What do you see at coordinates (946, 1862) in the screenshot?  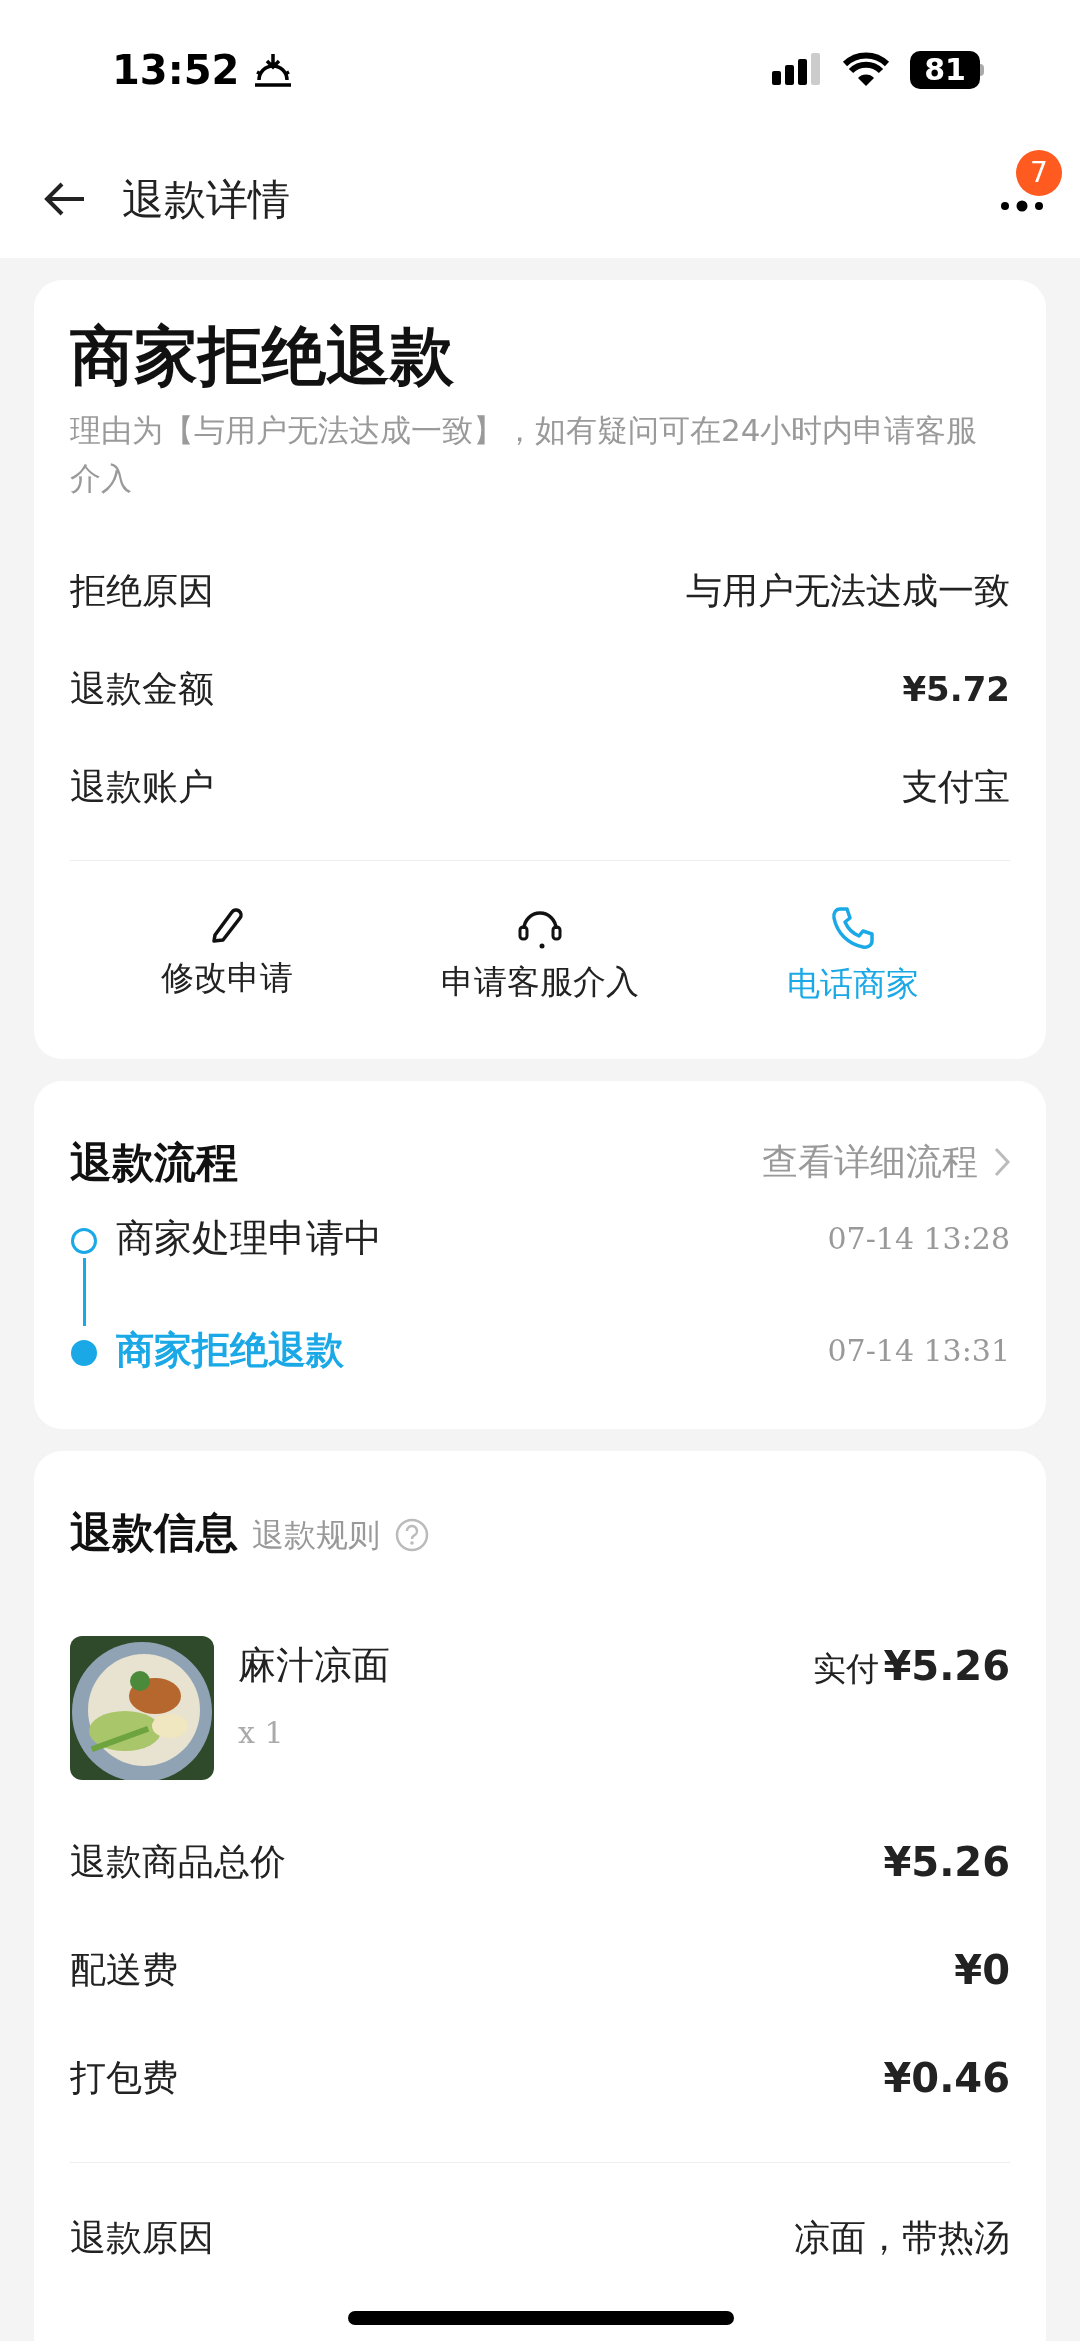 I see `fee-value: ¥5.26` at bounding box center [946, 1862].